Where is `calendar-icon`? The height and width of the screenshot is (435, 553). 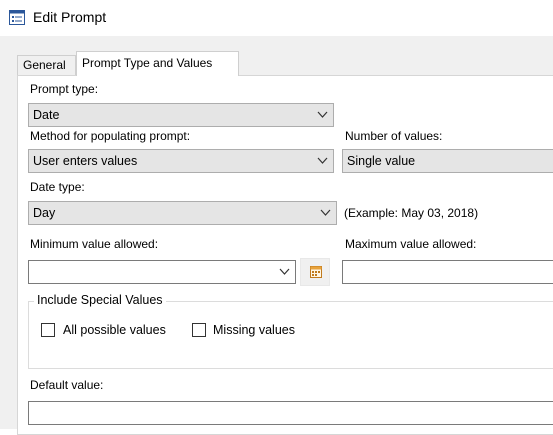
calendar-icon is located at coordinates (316, 272).